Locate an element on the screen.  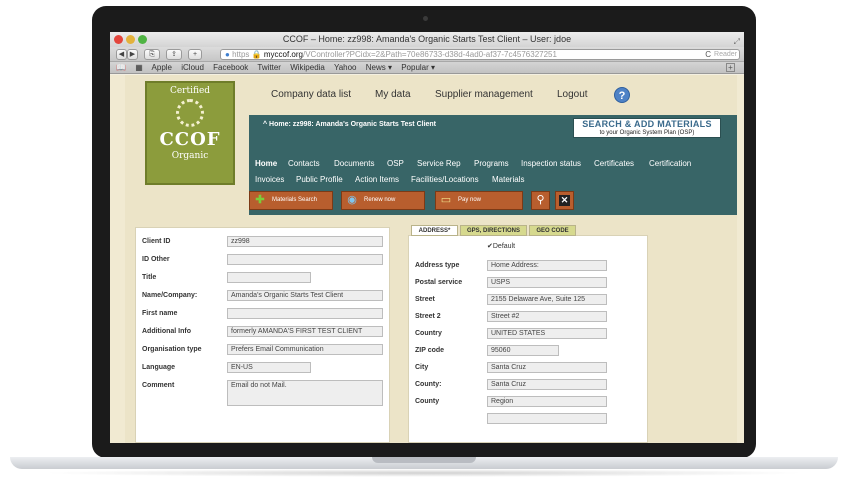
label-organisation-type: Organisation type is located at coordinates (172, 349).